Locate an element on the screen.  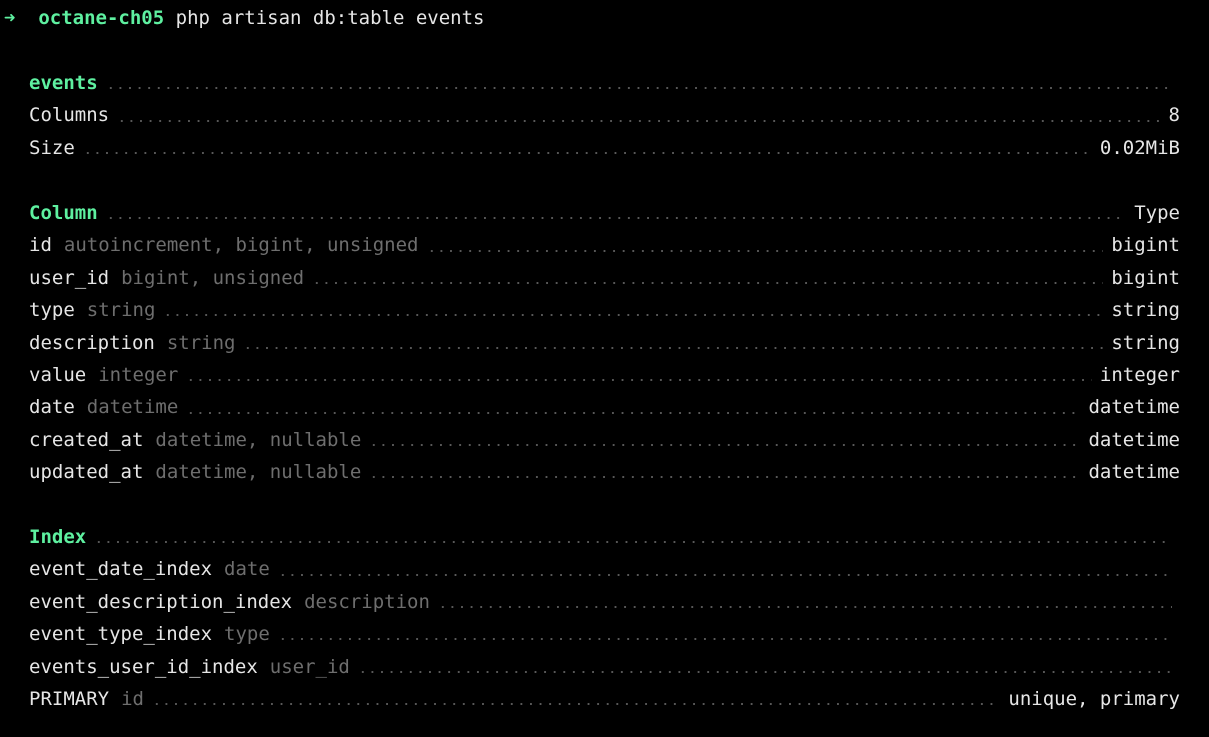
table-name-row: events is located at coordinates (604, 83).